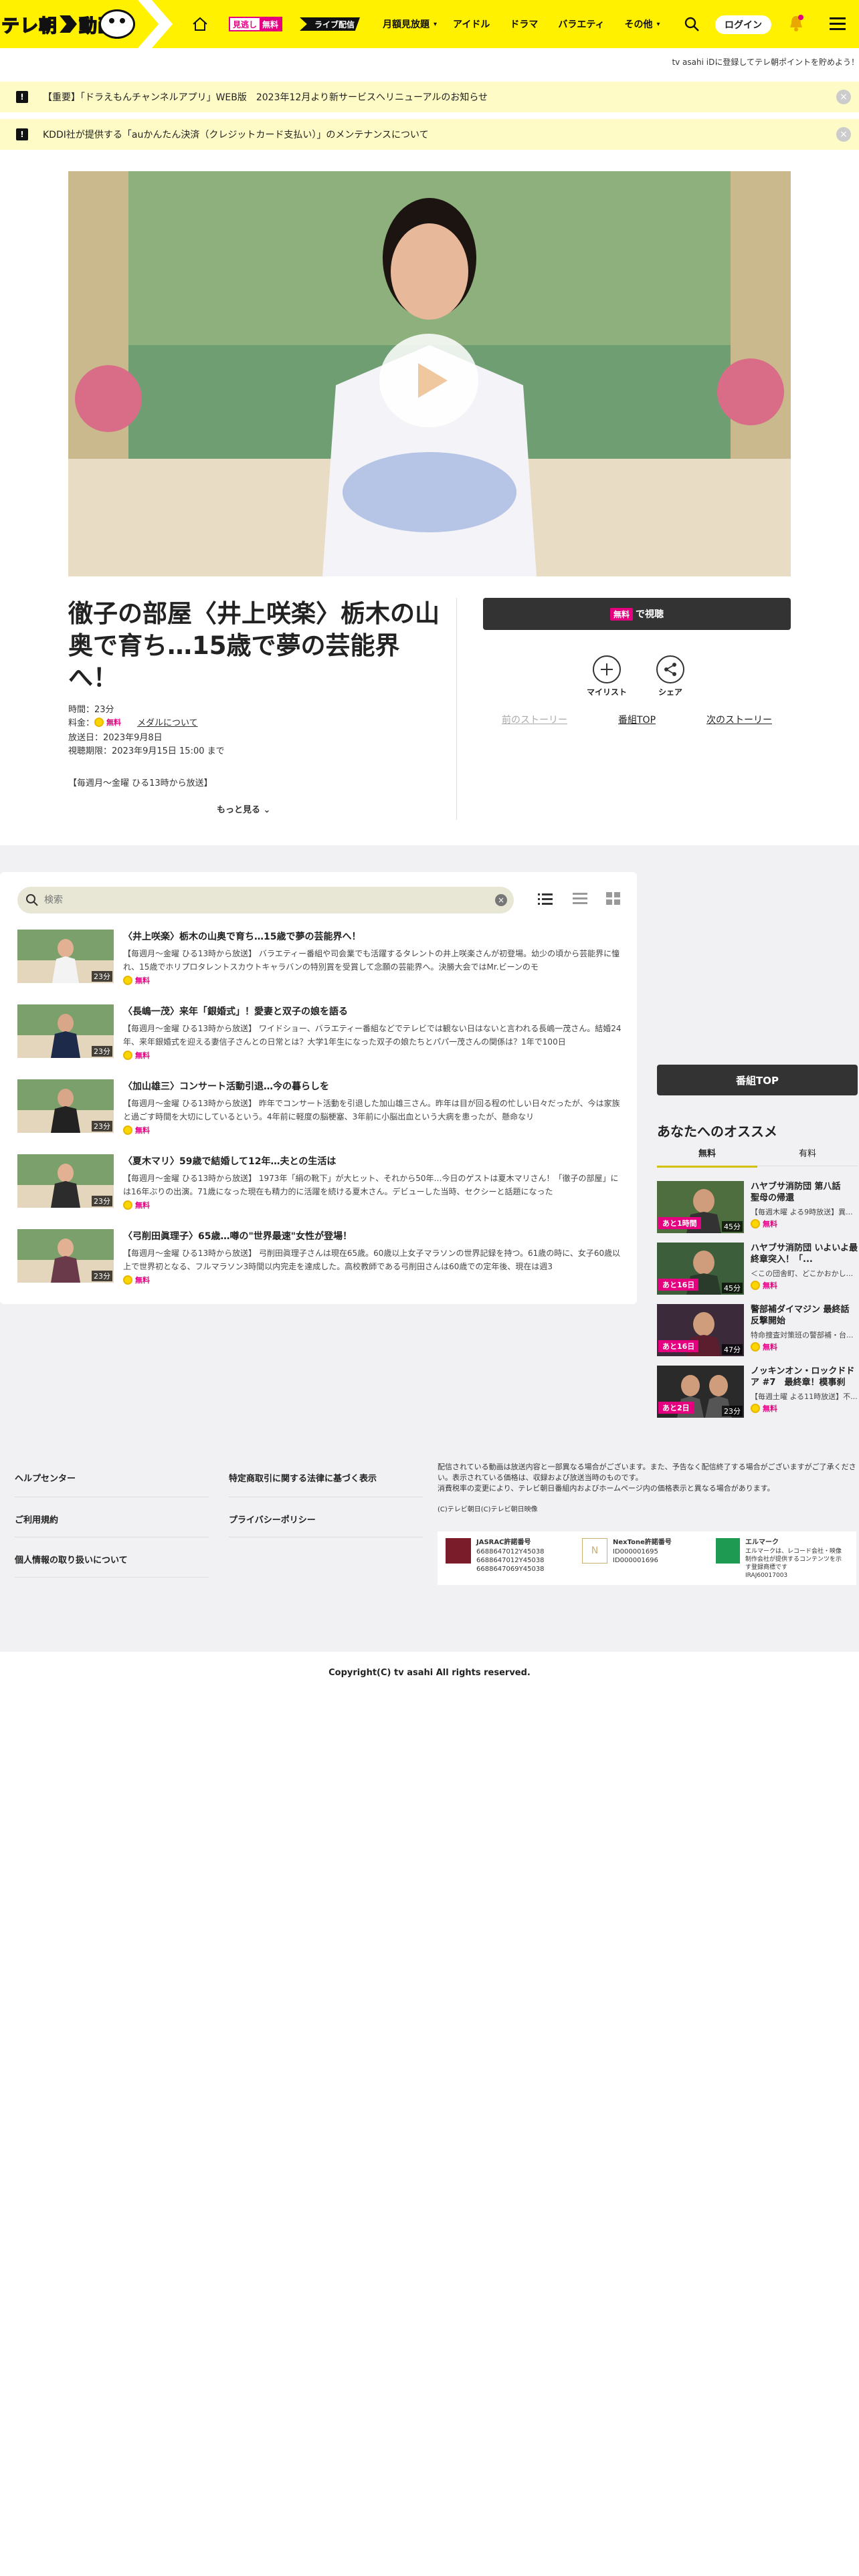 This screenshot has height=2576, width=859. Describe the element at coordinates (238, 1236) in the screenshot. I see `episode-title: 〈弓削田眞理子〉65歳…噂の"世界最速"女性が登場！` at that location.